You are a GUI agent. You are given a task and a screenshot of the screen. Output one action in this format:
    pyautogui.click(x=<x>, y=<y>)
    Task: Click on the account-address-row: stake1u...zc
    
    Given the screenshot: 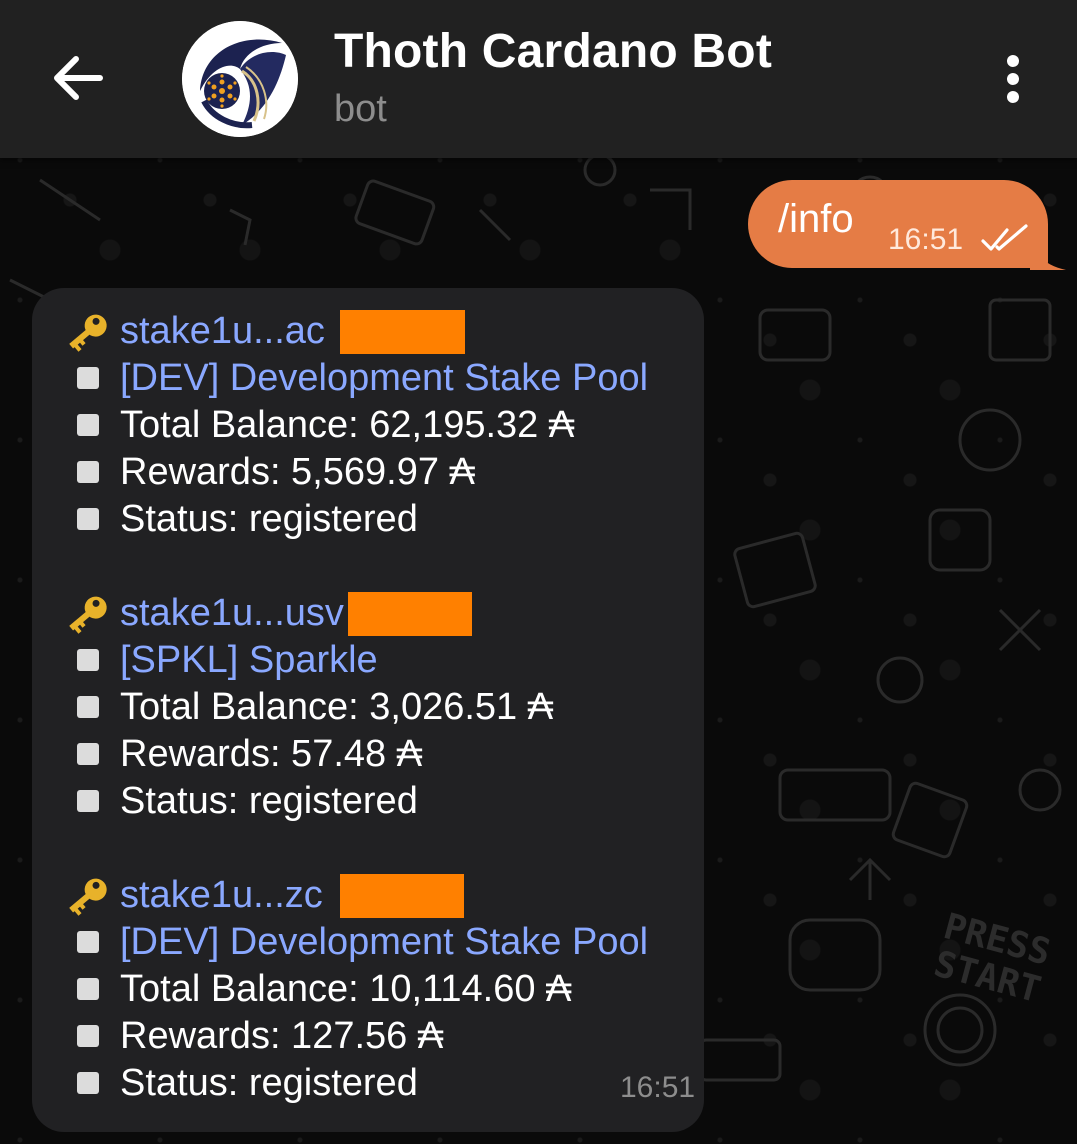 What is the action you would take?
    pyautogui.click(x=368, y=895)
    